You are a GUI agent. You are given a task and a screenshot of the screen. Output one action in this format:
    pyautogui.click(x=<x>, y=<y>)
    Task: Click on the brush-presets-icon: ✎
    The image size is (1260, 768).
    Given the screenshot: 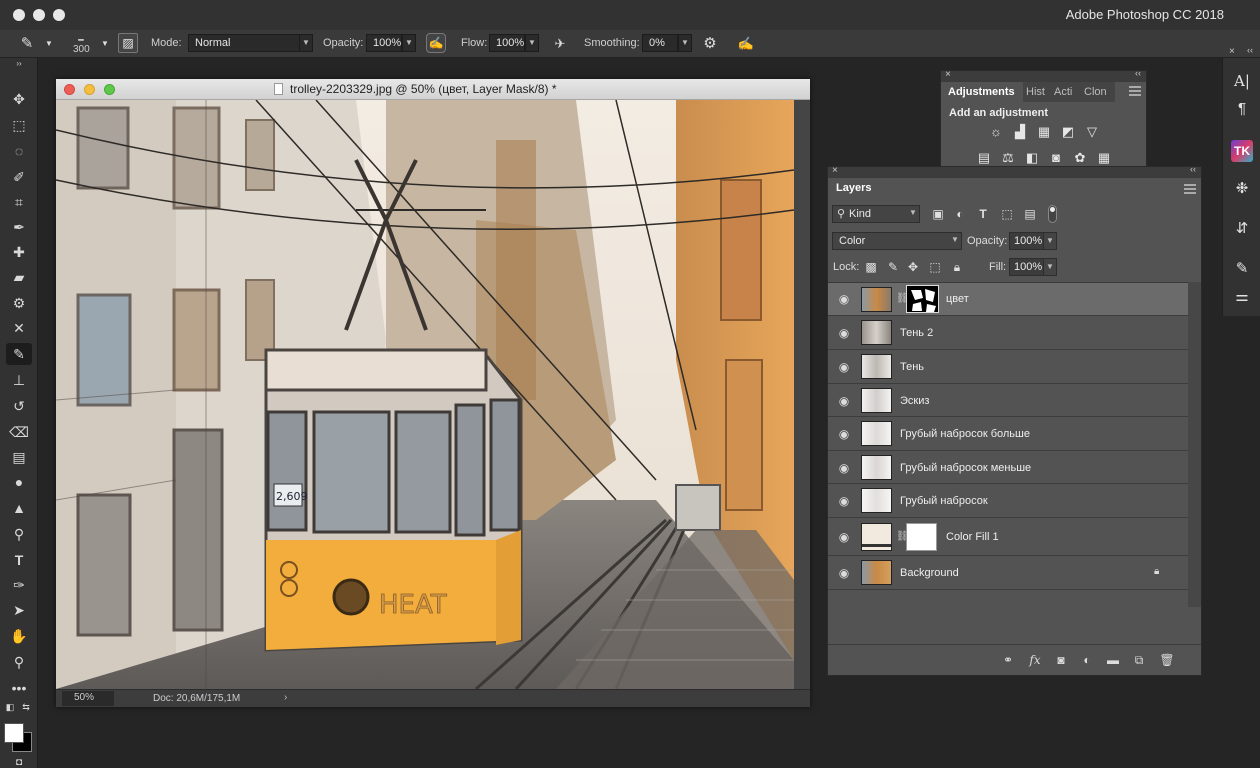 What is the action you would take?
    pyautogui.click(x=1242, y=269)
    